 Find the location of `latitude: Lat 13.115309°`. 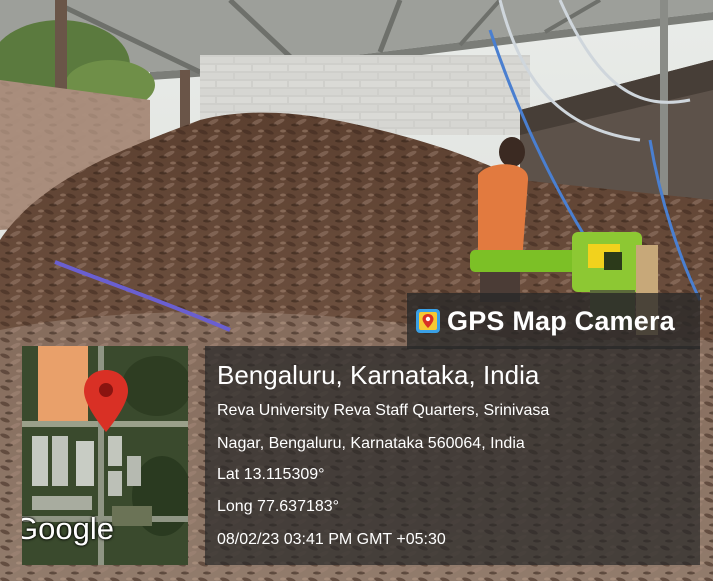

latitude: Lat 13.115309° is located at coordinates (271, 474).